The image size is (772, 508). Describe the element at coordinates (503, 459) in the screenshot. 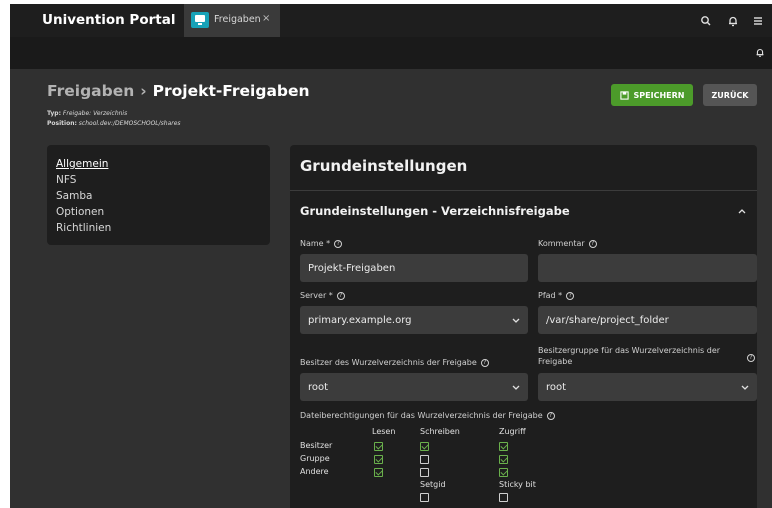

I see `checkbox-gruppe-zugriff` at that location.